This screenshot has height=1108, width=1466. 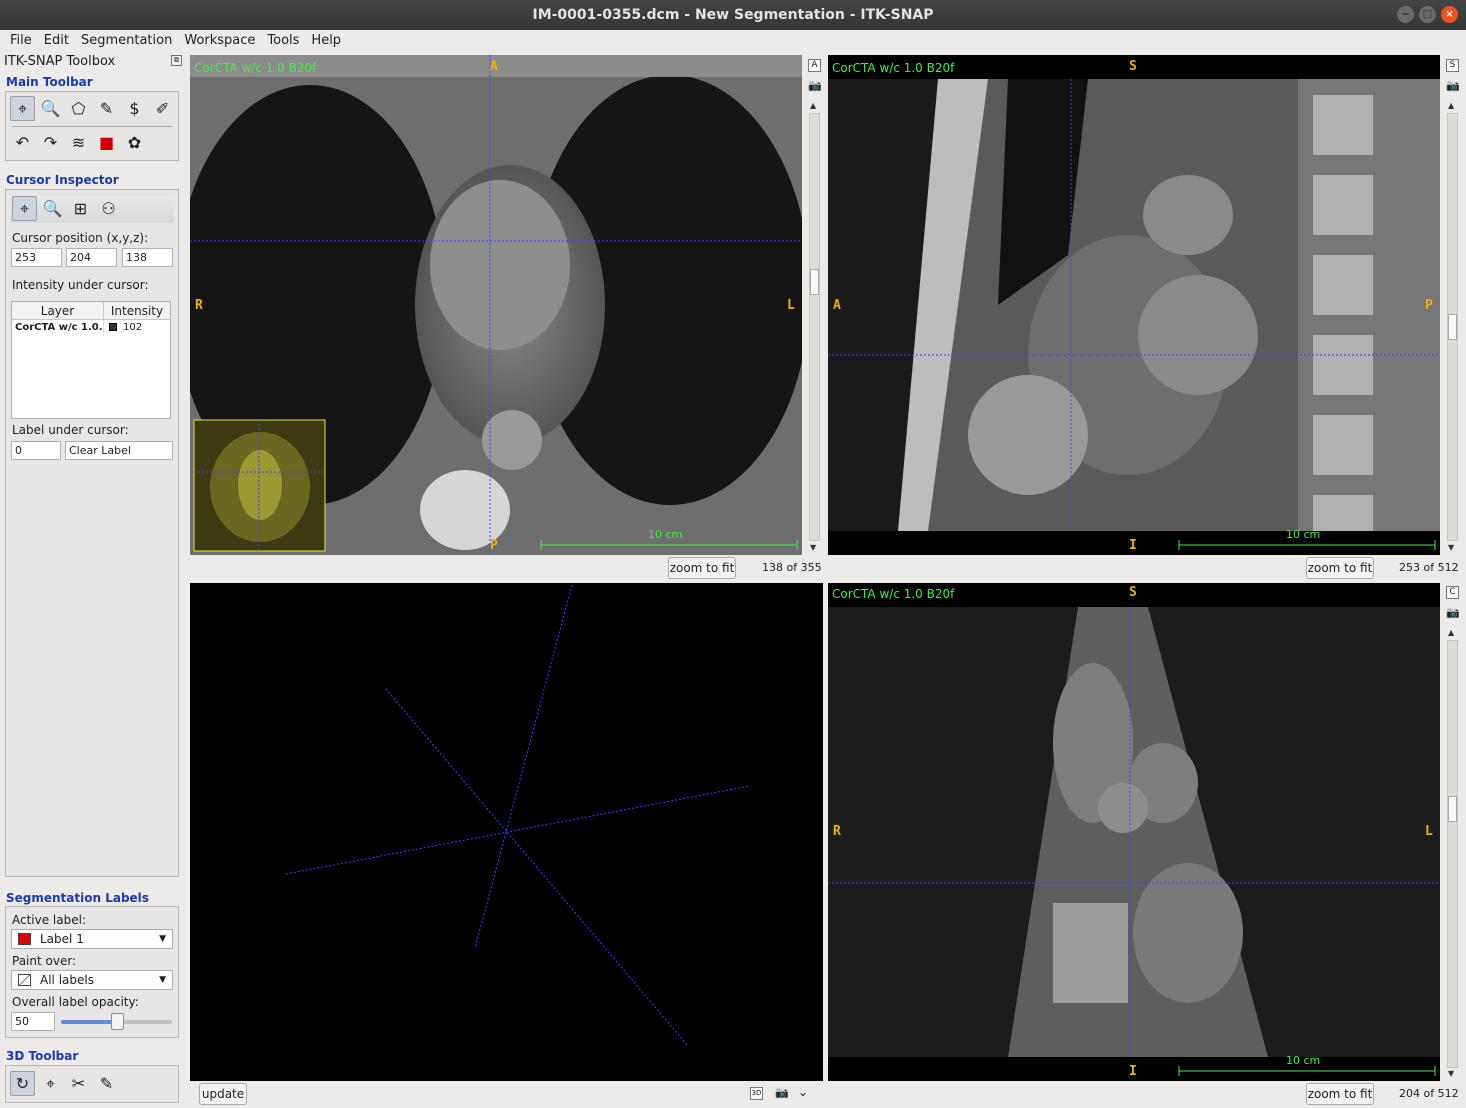 What do you see at coordinates (42, 1056) in the screenshot?
I see `toolbar-3d-title: 3D Toolbar` at bounding box center [42, 1056].